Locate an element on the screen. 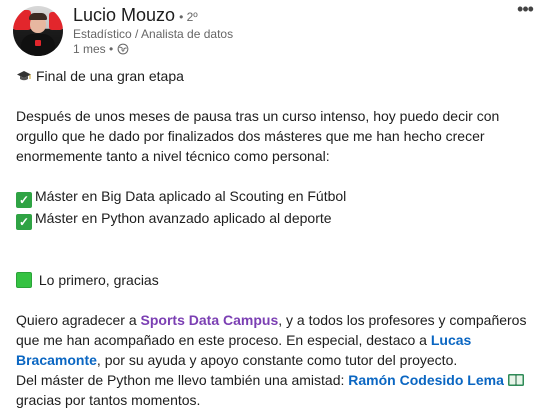 This screenshot has height=410, width=543. connection-degree: • 2º is located at coordinates (188, 17).